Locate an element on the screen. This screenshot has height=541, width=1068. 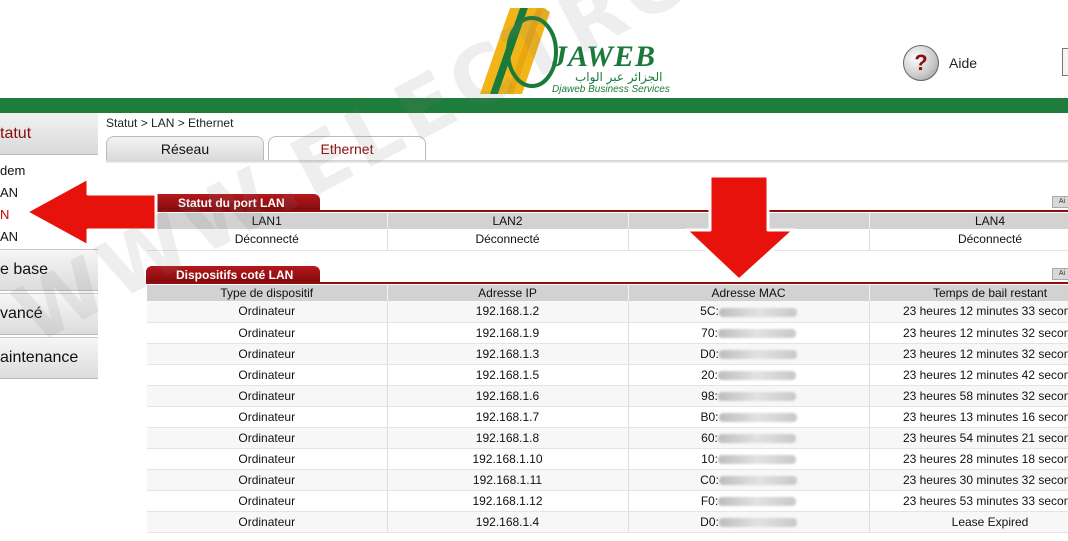
column-header: Temps de bail restant is located at coordinates (968, 293).